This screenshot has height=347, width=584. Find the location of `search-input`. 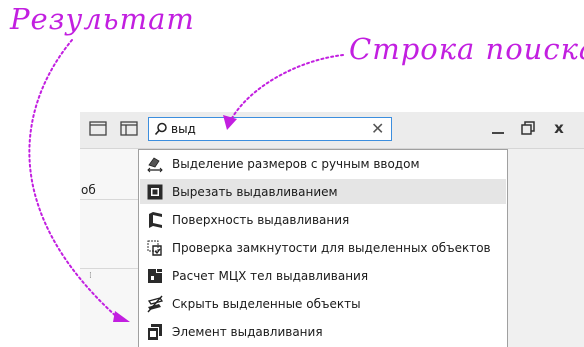

search-input is located at coordinates (261, 129).